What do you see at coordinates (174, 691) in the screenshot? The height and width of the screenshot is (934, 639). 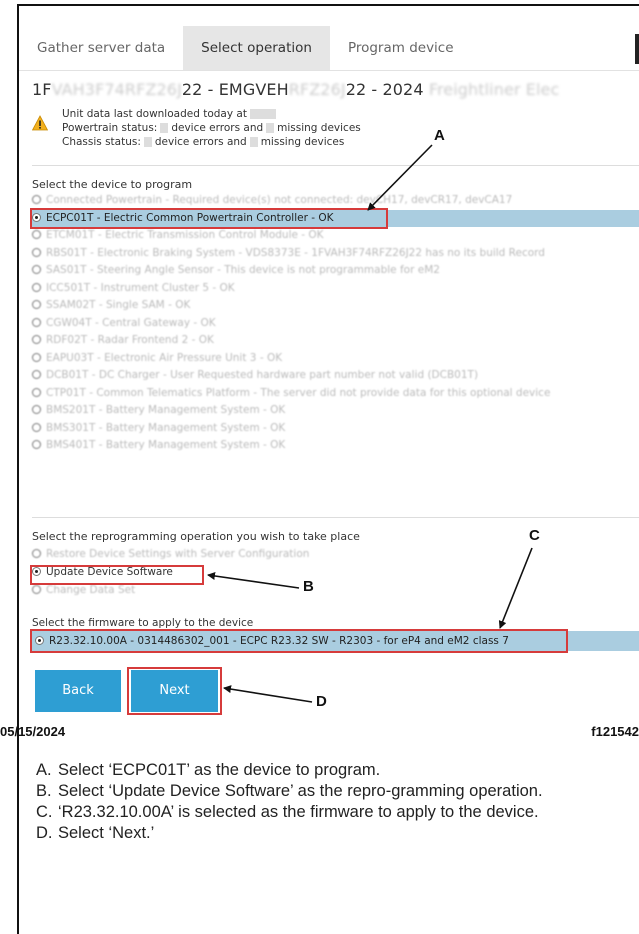 I see `highlight-box-d` at bounding box center [174, 691].